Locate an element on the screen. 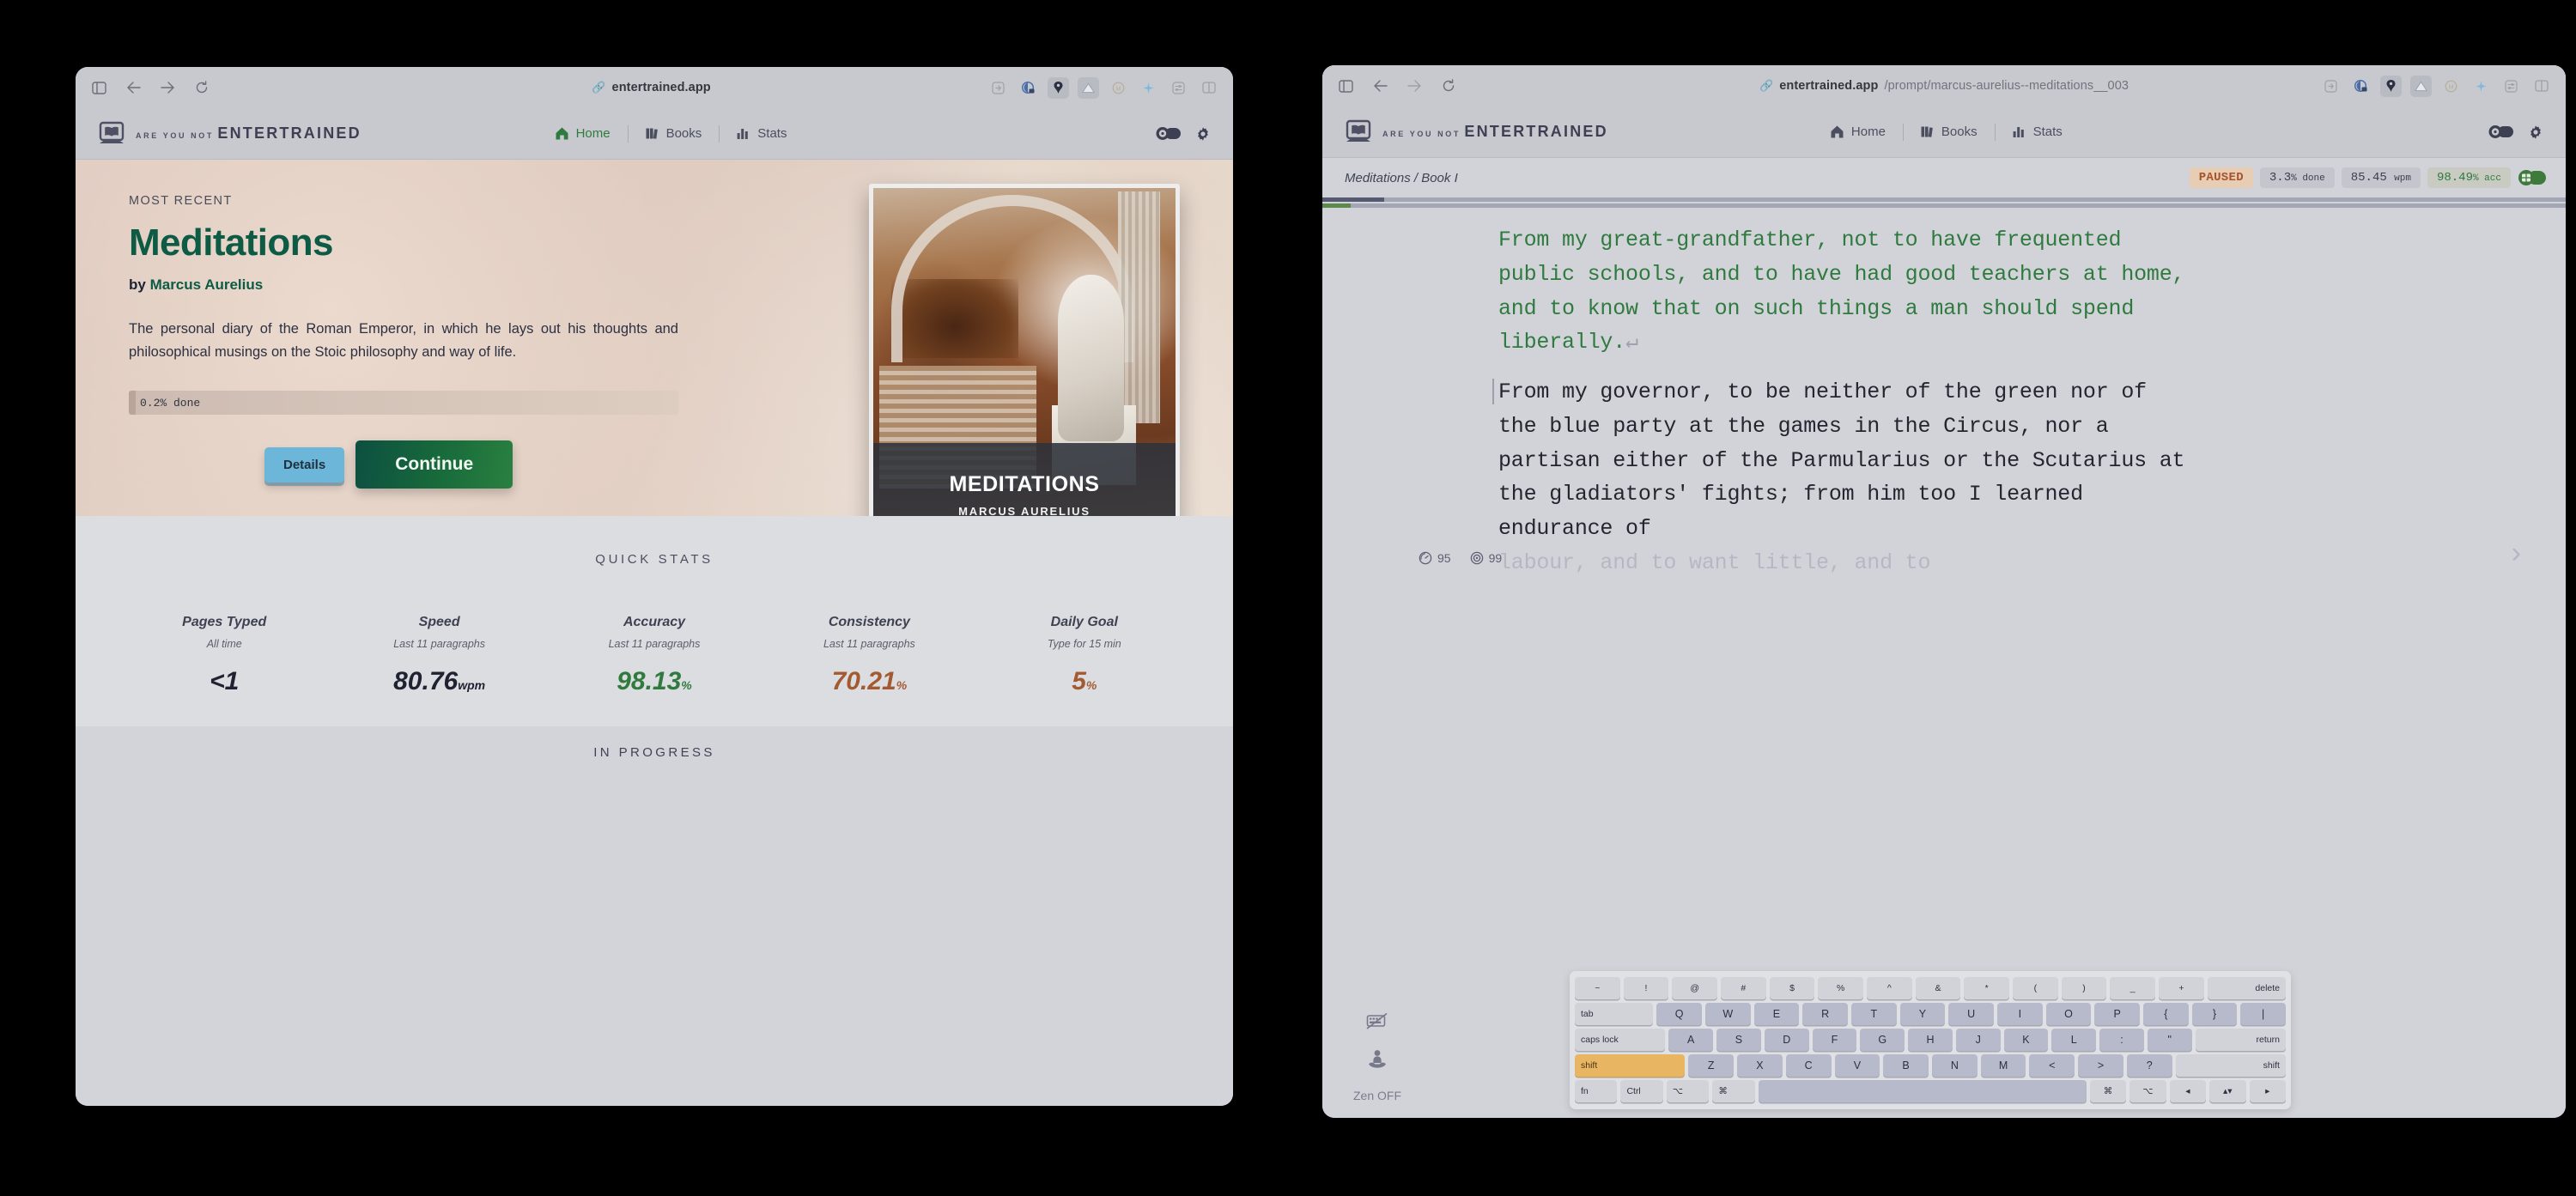  key-q: Q is located at coordinates (1679, 1014).